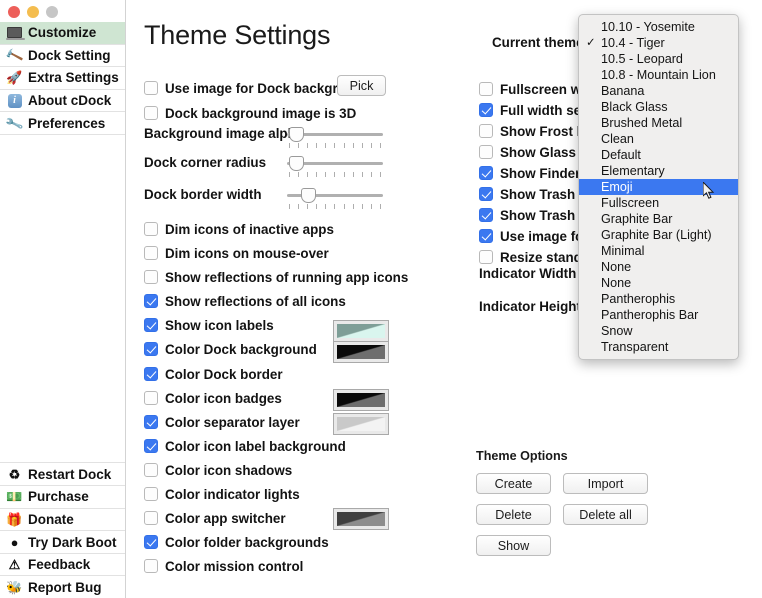 The image size is (762, 598). I want to click on warning-icon: ⚠, so click(14, 565).